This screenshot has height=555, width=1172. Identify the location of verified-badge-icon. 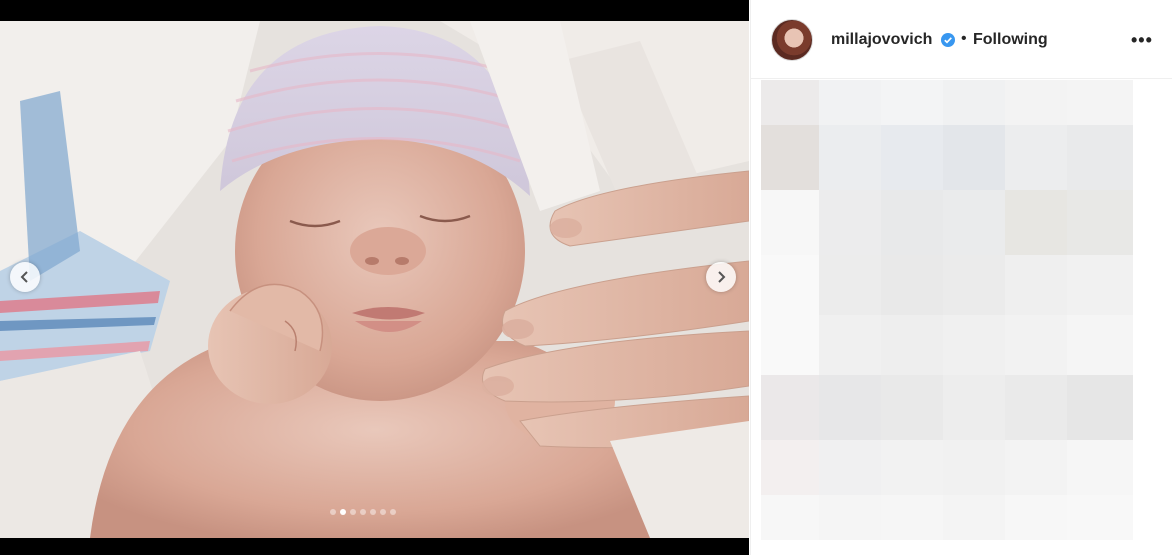
(948, 40).